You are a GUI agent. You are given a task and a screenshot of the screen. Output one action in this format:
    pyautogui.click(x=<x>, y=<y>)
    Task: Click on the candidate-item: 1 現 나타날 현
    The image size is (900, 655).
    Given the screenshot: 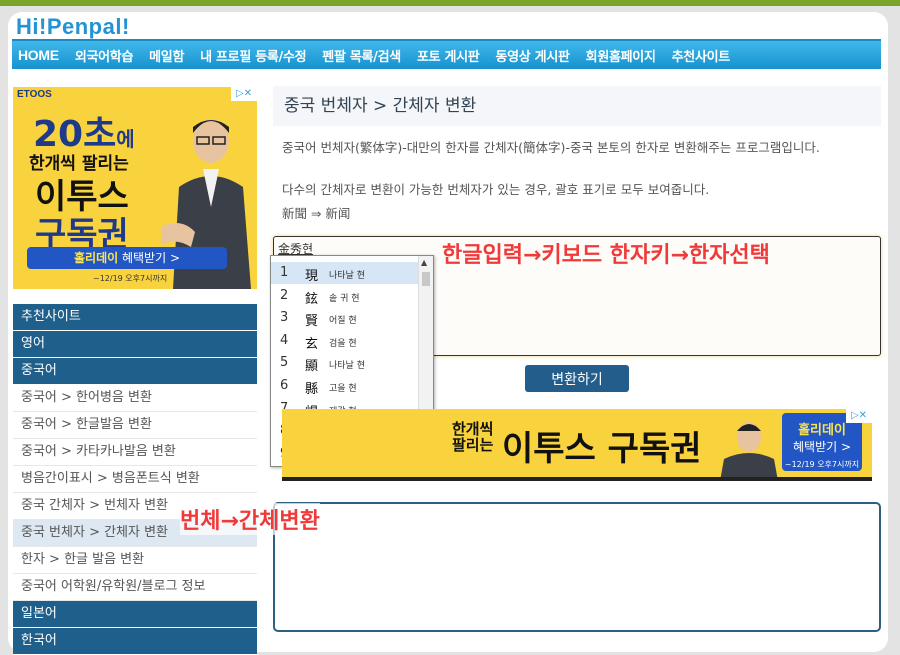 What is the action you would take?
    pyautogui.click(x=344, y=273)
    